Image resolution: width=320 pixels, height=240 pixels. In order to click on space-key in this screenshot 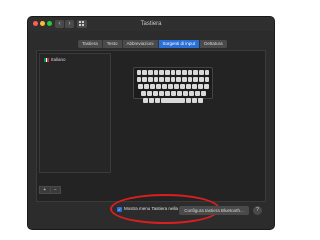, I will do `click(173, 100)`.